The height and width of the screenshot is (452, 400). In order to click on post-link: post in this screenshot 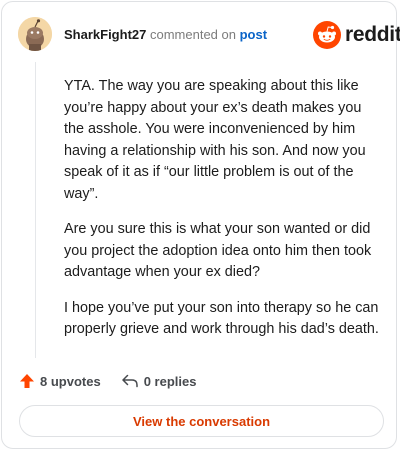, I will do `click(253, 34)`.